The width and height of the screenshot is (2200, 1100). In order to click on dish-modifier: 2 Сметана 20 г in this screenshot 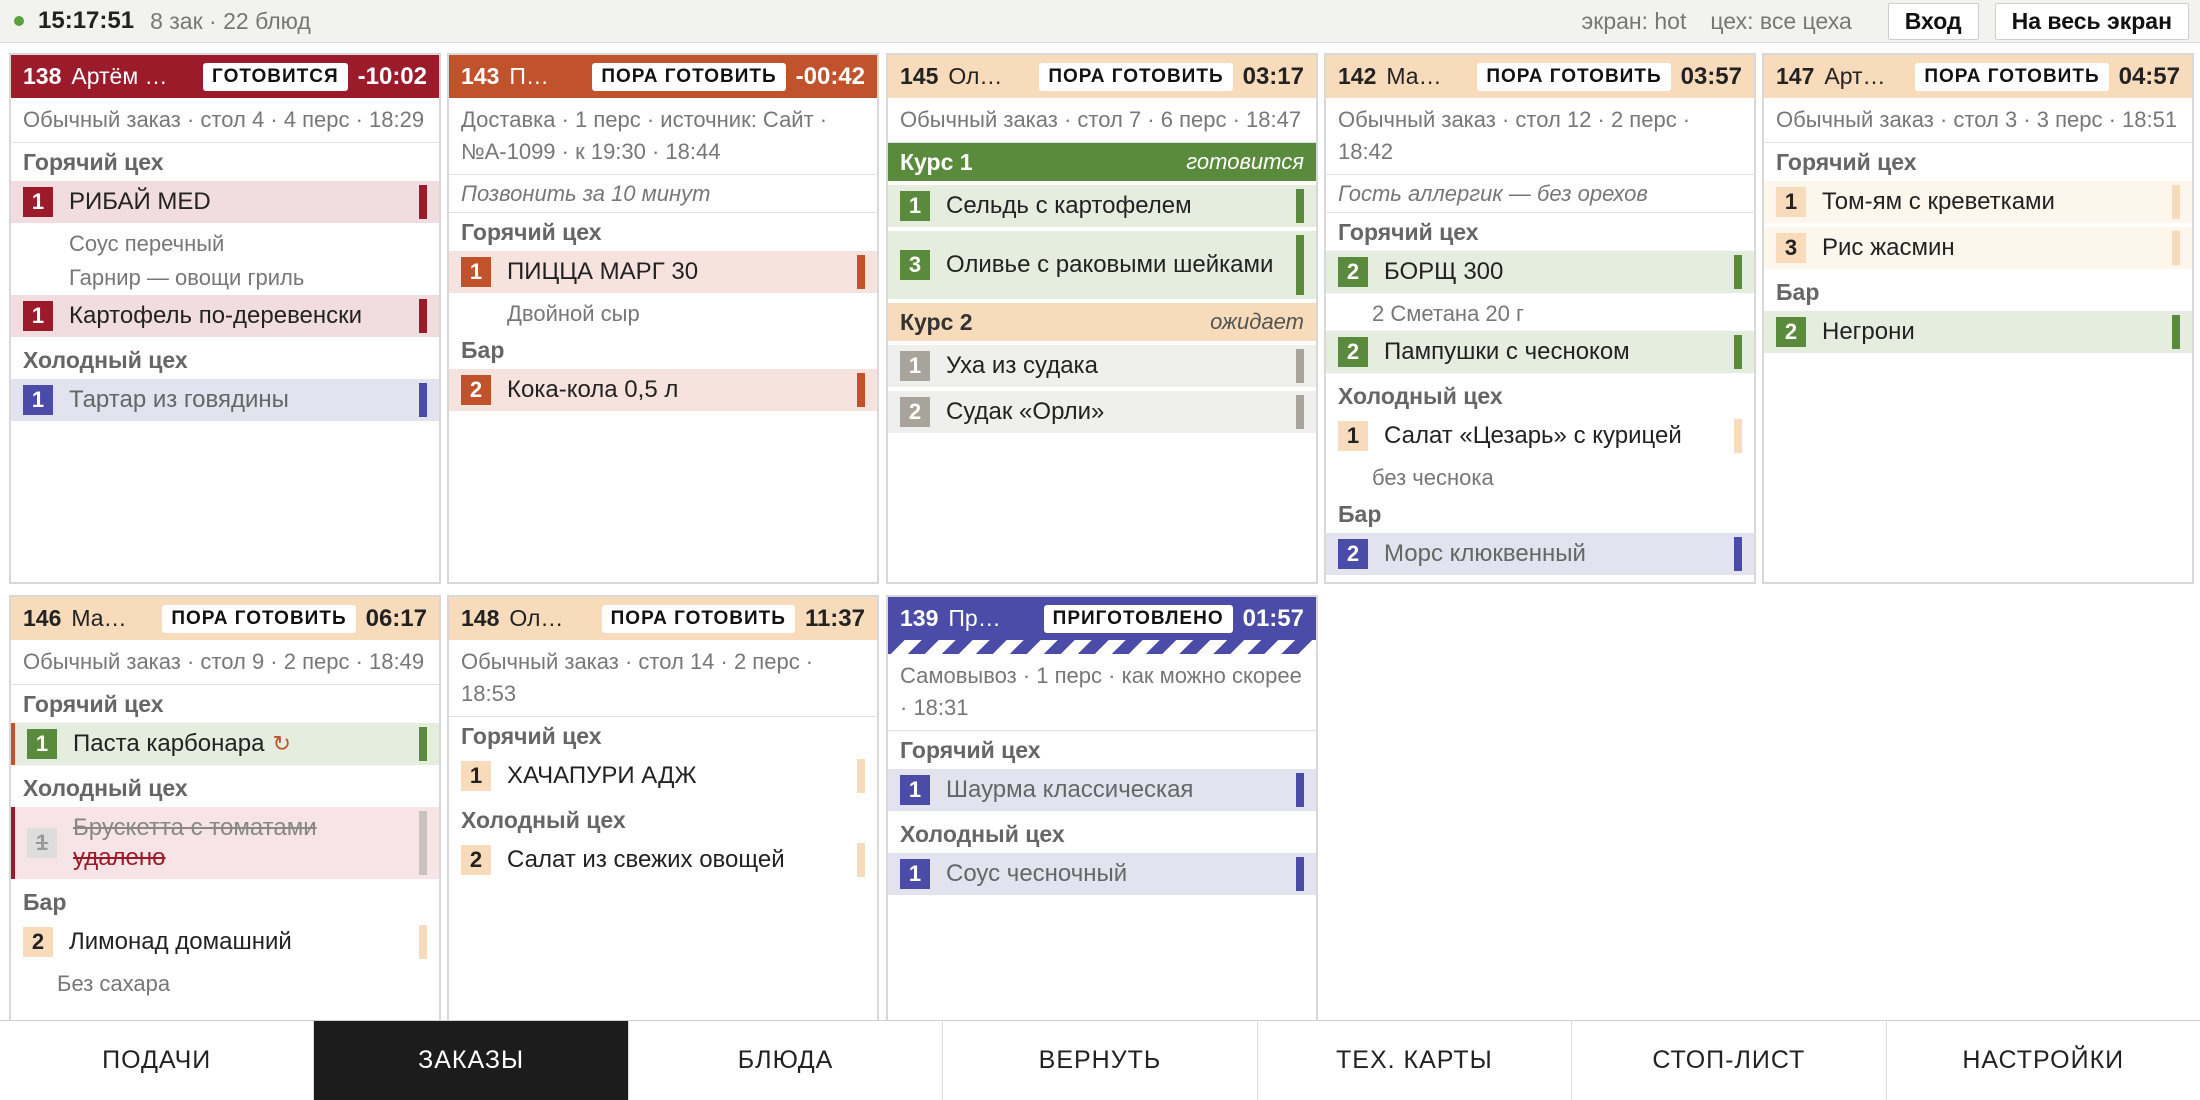, I will do `click(1448, 313)`.